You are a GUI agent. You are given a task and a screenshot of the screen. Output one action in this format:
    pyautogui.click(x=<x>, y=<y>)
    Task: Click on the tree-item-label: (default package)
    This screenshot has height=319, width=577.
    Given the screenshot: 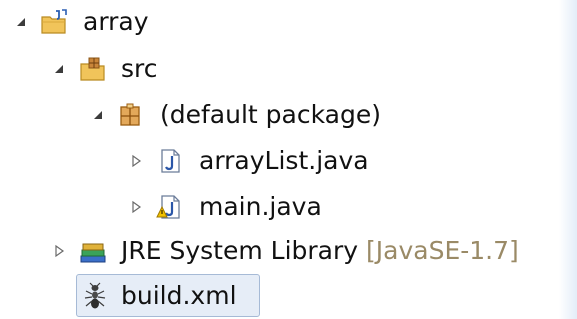 What is the action you would take?
    pyautogui.click(x=270, y=114)
    